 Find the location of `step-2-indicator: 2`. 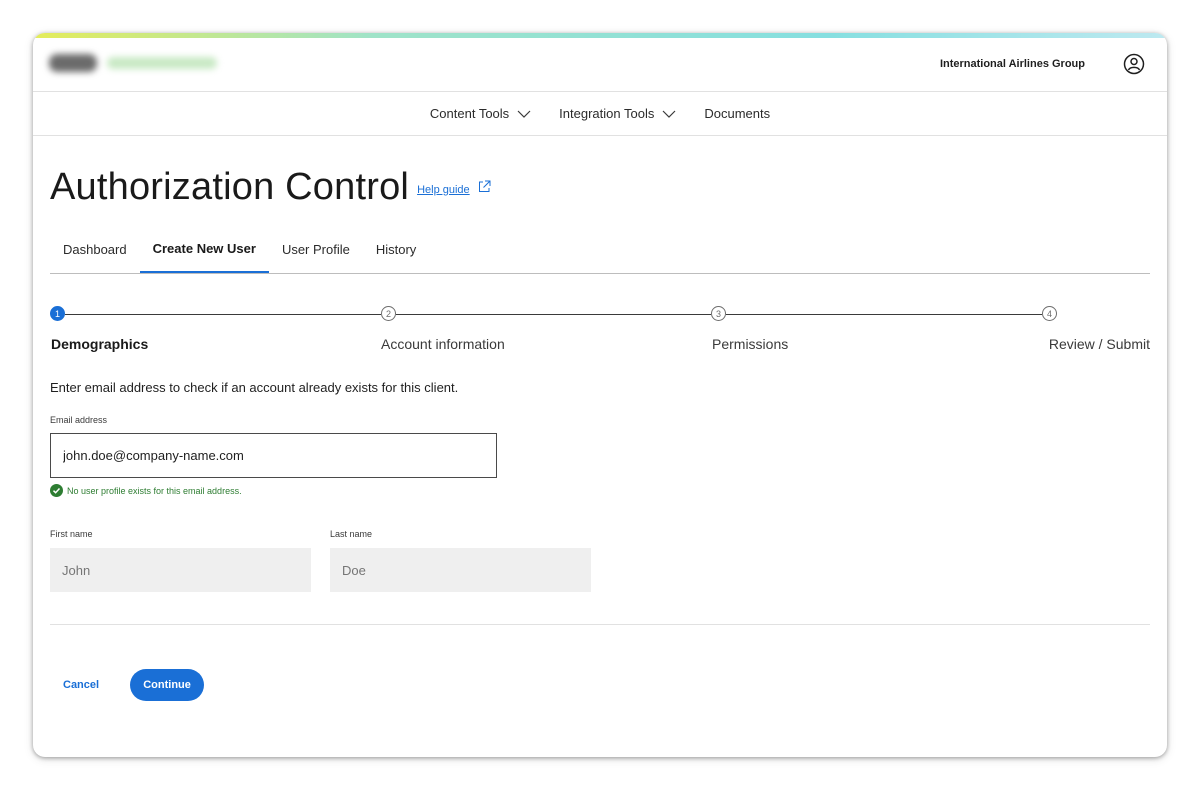

step-2-indicator: 2 is located at coordinates (388, 313).